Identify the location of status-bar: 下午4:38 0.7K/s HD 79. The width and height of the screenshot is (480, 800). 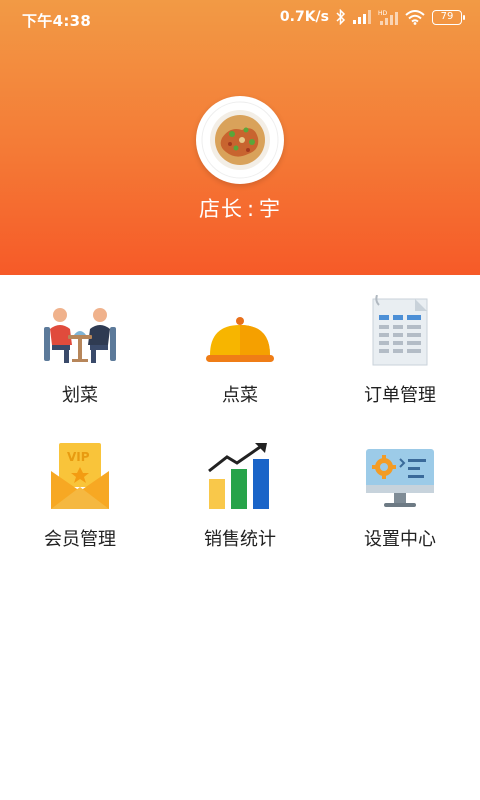
(240, 19).